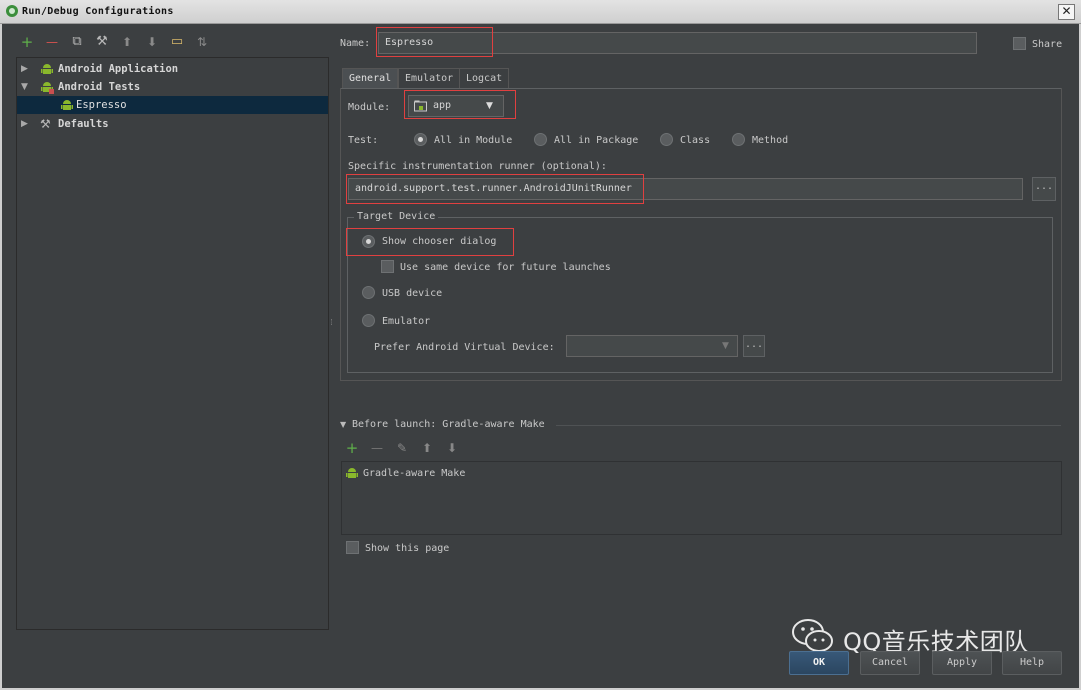  Describe the element at coordinates (77, 42) in the screenshot. I see `copy-icon: ⧉` at that location.